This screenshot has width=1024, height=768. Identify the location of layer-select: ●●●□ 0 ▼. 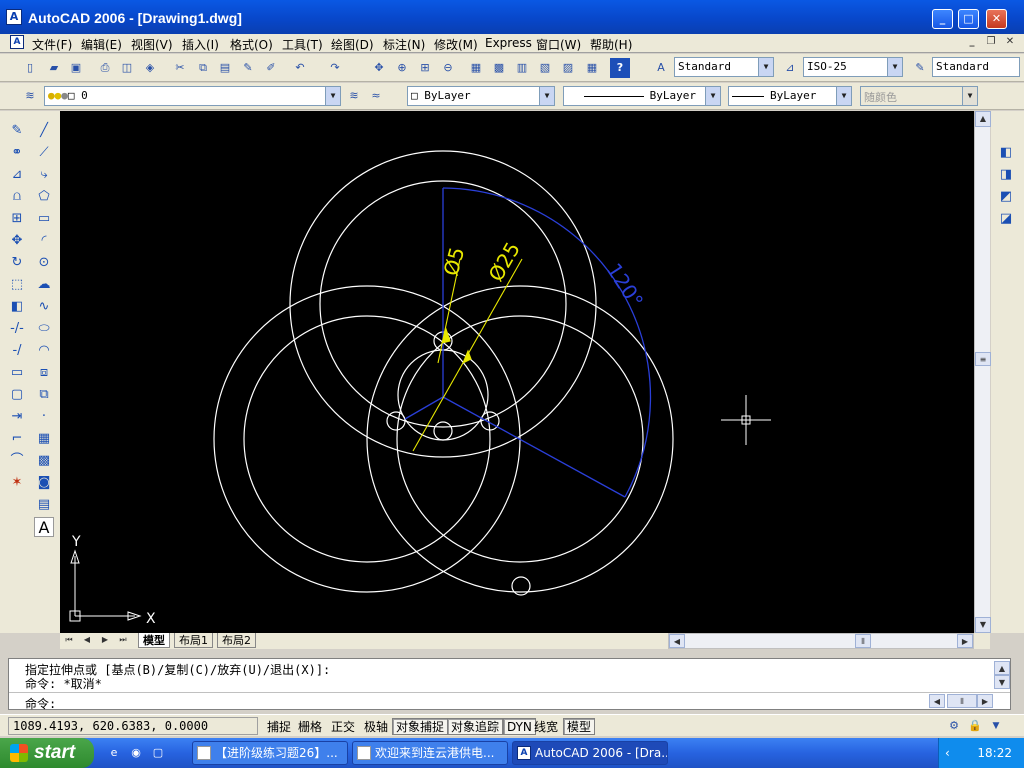
(192, 96).